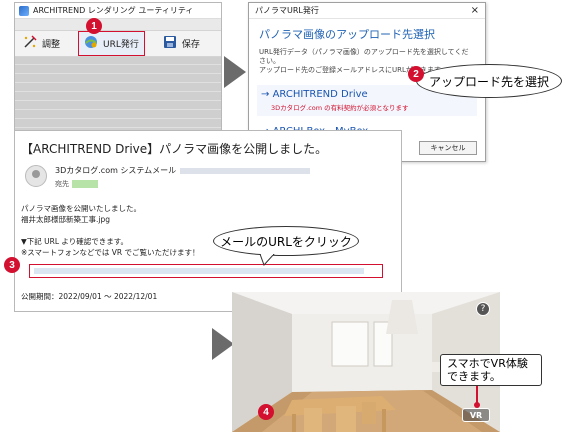 The image size is (566, 434). I want to click on rendering-utility-window: ARCHITREND レンダリング ユーティリティ 調整 URL発行 保存, so click(118, 70).